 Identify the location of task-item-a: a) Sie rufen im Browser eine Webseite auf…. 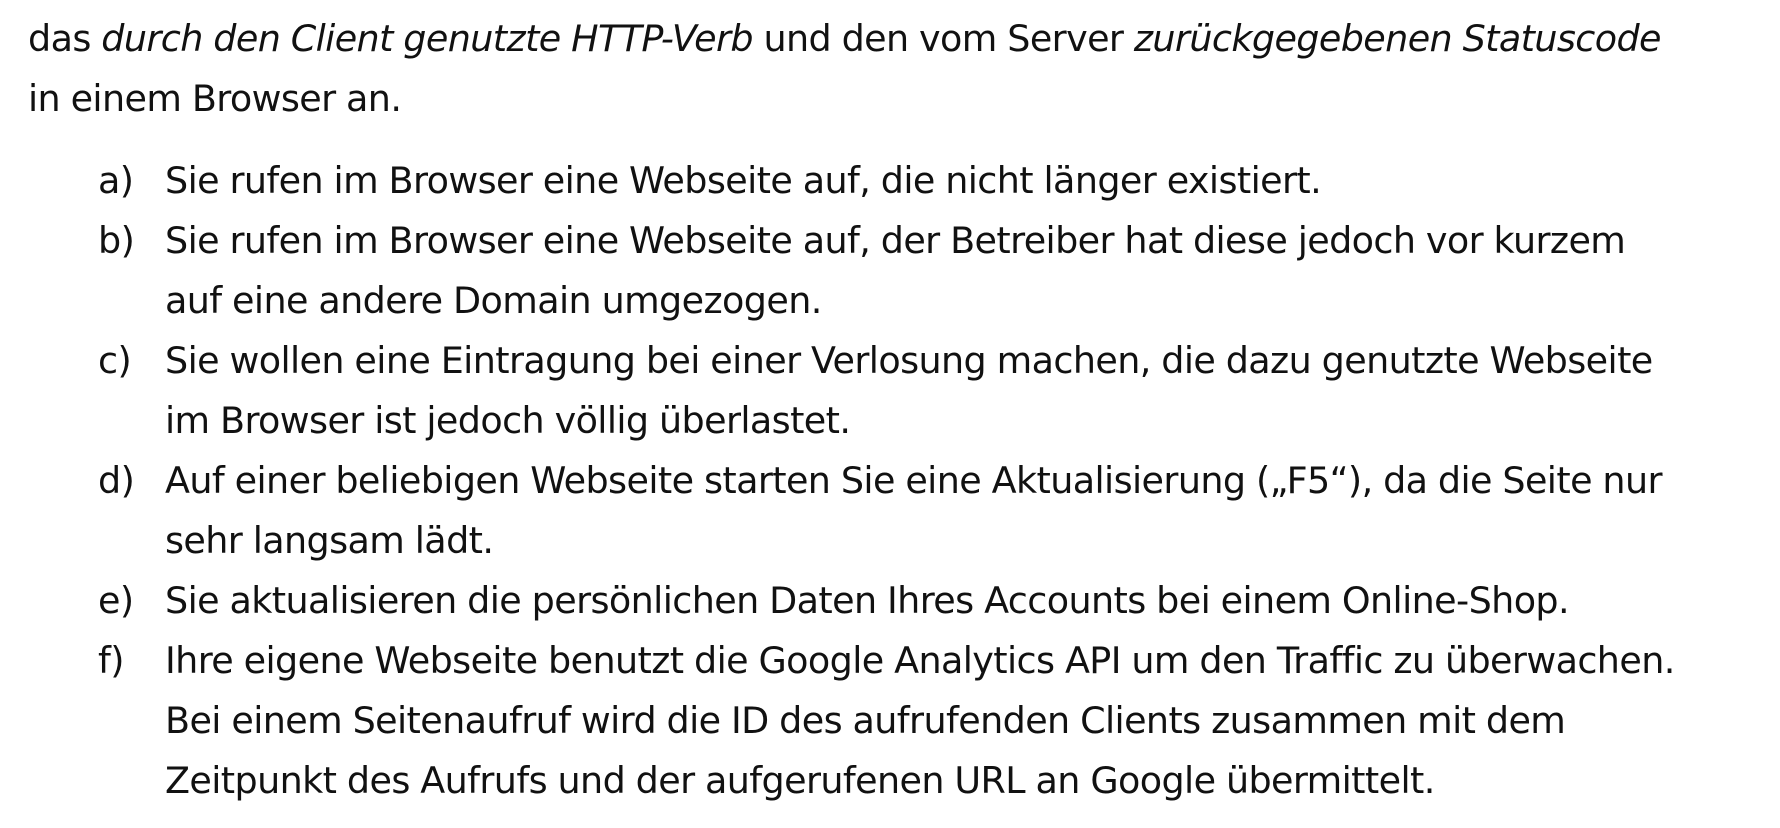
(890, 181).